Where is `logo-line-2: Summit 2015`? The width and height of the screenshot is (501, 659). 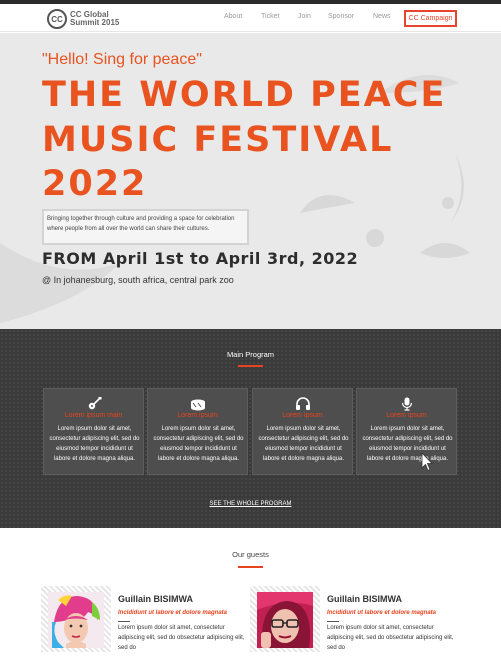
logo-line-2: Summit 2015 is located at coordinates (95, 22).